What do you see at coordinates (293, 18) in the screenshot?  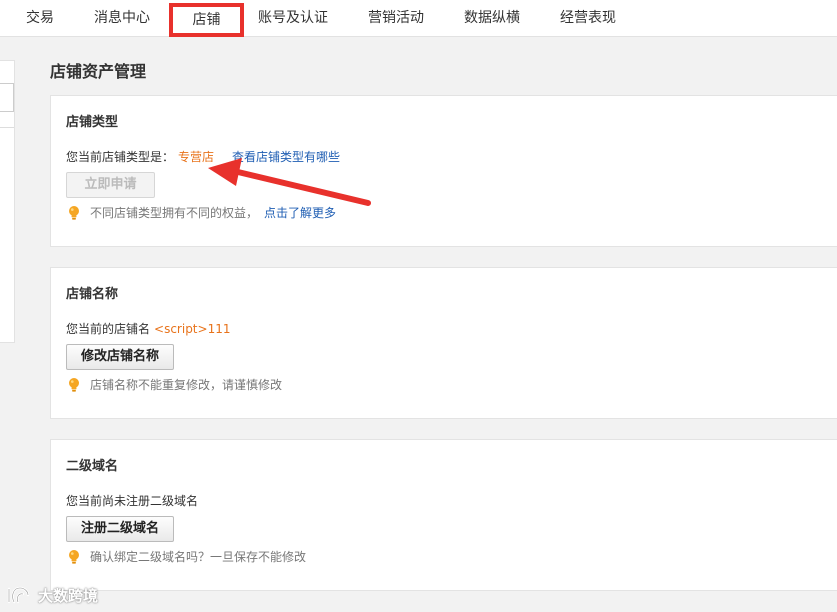 I see `tab-account: 账号及认证` at bounding box center [293, 18].